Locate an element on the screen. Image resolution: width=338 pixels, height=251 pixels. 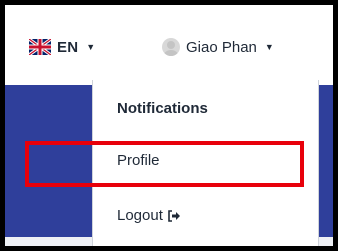
language-selector: EN ▼ is located at coordinates (62, 47).